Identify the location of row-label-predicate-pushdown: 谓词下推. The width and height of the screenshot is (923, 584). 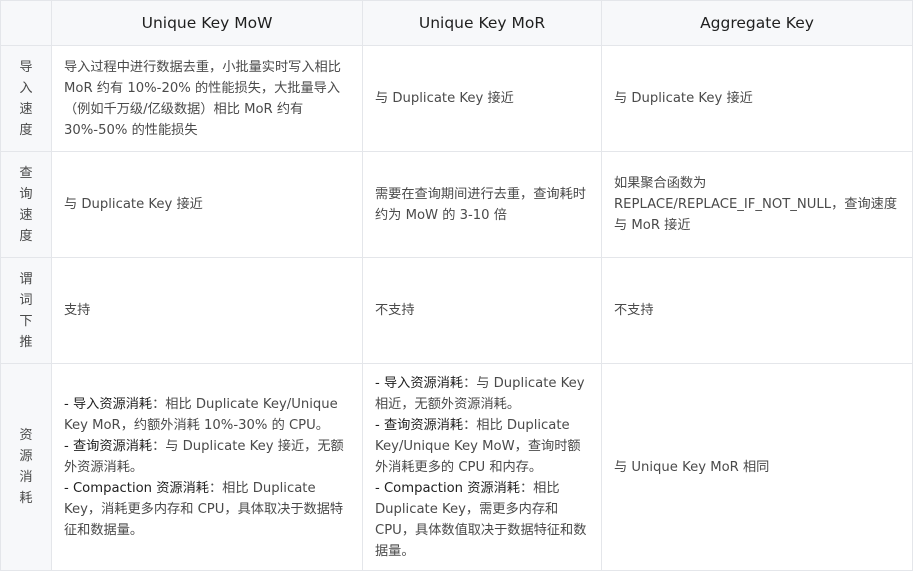
(26, 310).